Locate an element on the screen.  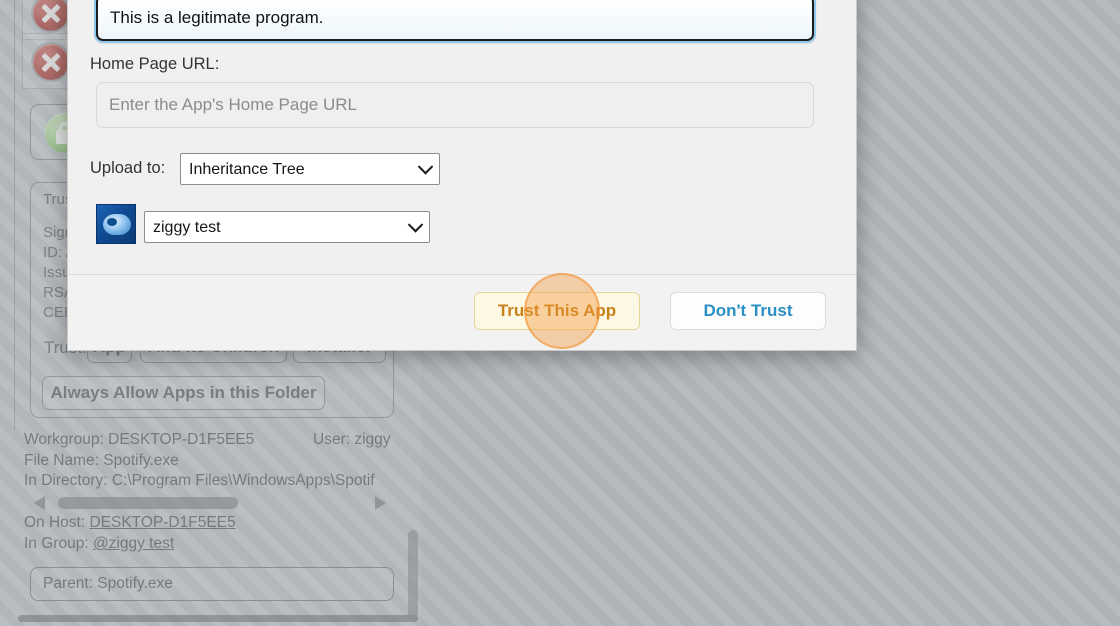
group-select-wrapper: ziggy test is located at coordinates (287, 227).